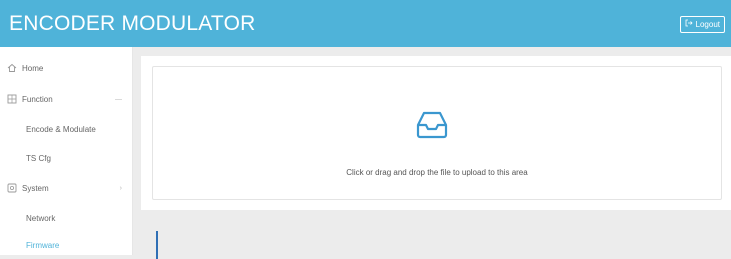 The width and height of the screenshot is (731, 259). I want to click on chevron-right-icon: ›, so click(120, 188).